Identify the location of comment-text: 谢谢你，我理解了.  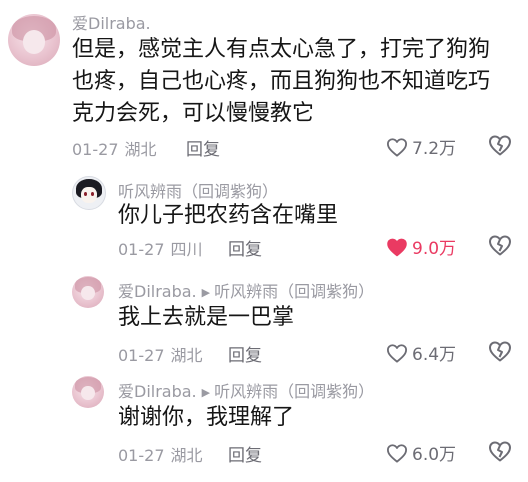
(206, 417).